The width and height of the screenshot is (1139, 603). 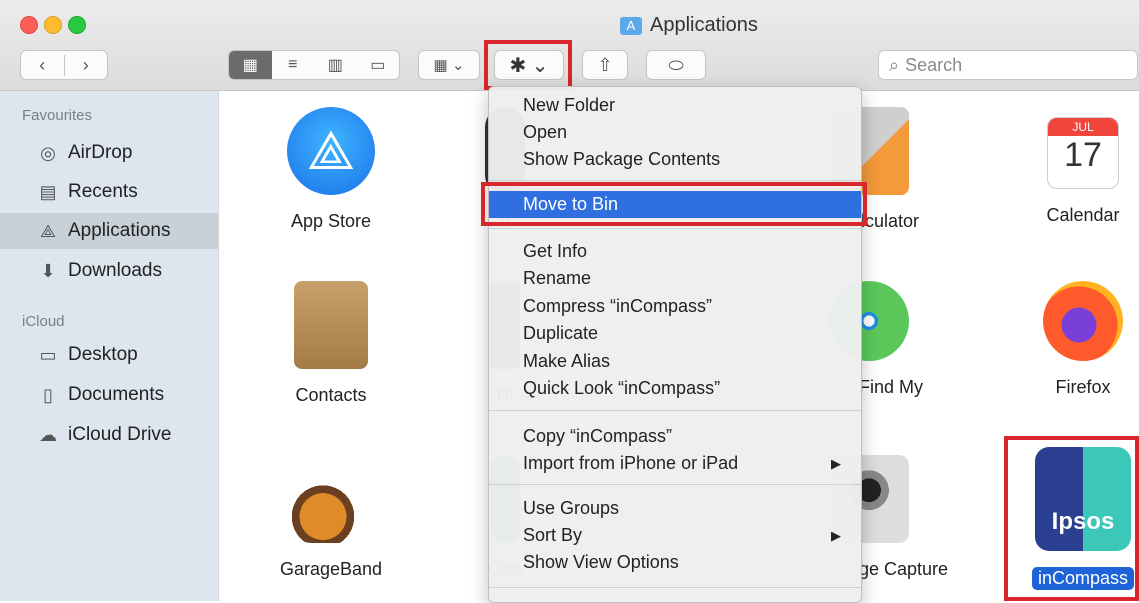 I want to click on tag-button: ⬭, so click(x=676, y=65).